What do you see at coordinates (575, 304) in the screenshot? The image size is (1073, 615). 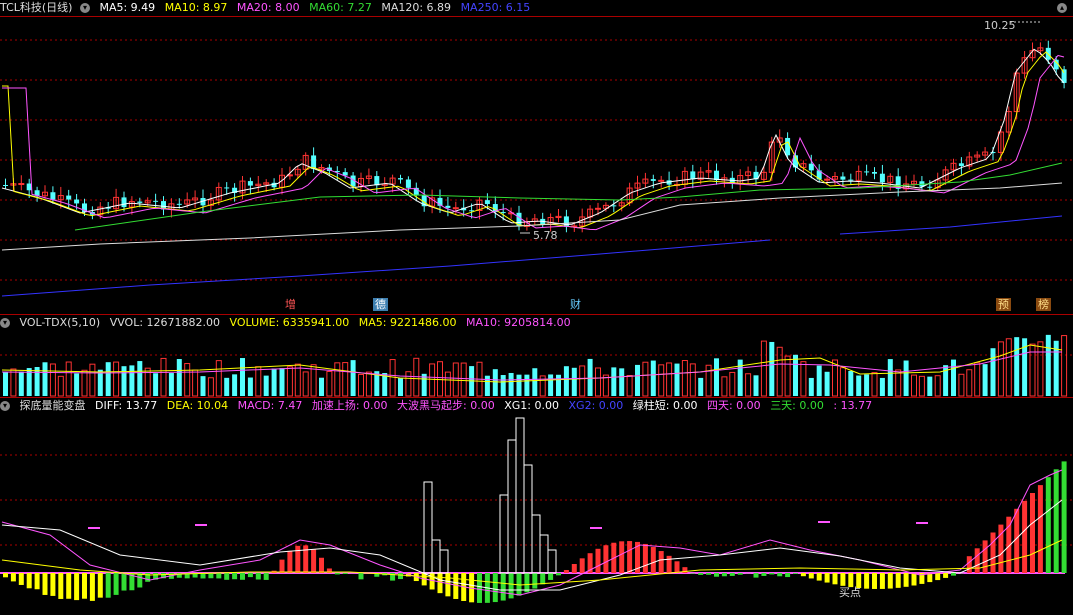 I see `marker-cai: 财` at bounding box center [575, 304].